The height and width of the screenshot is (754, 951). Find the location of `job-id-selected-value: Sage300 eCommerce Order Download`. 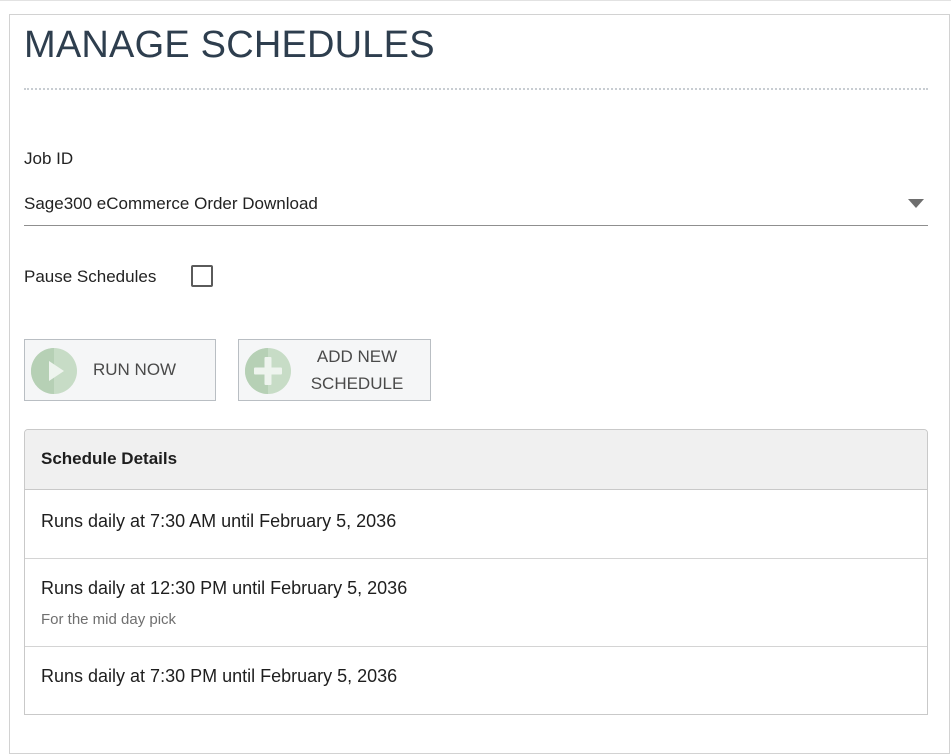

job-id-selected-value: Sage300 eCommerce Order Download is located at coordinates (171, 203).